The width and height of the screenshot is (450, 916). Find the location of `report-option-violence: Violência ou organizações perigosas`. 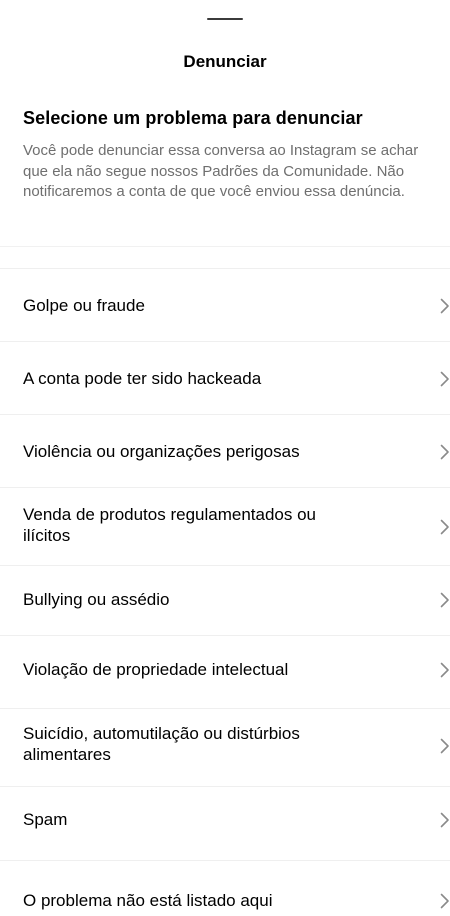

report-option-violence: Violência ou organizações perigosas is located at coordinates (225, 450).